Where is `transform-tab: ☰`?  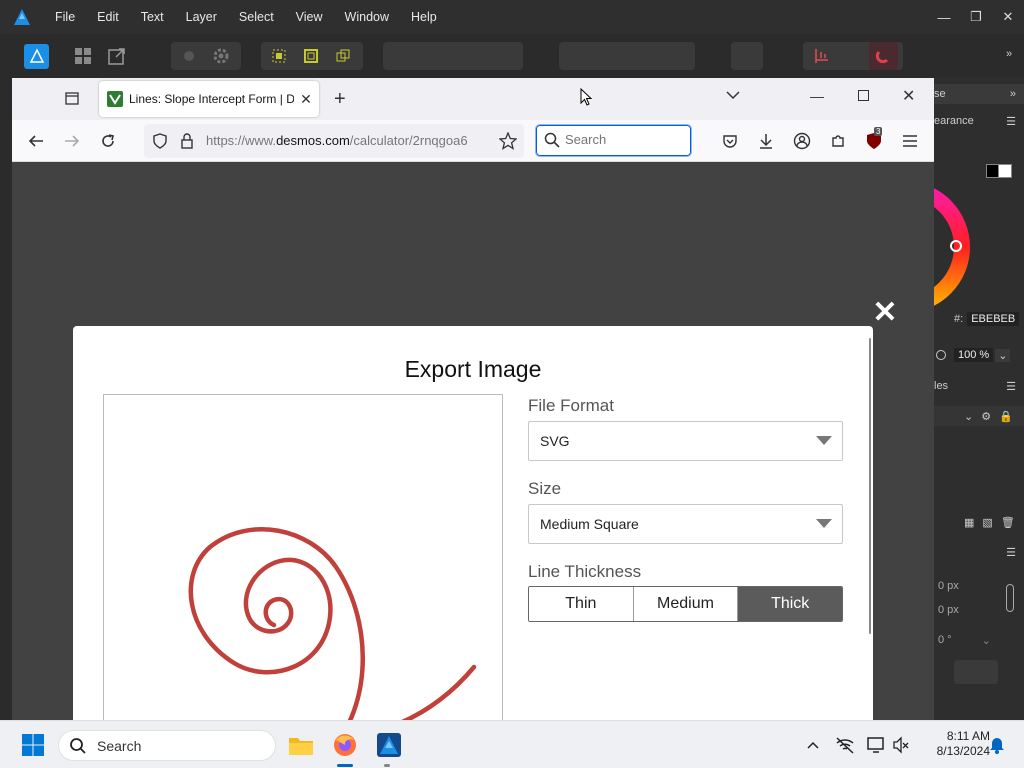 transform-tab: ☰ is located at coordinates (979, 552).